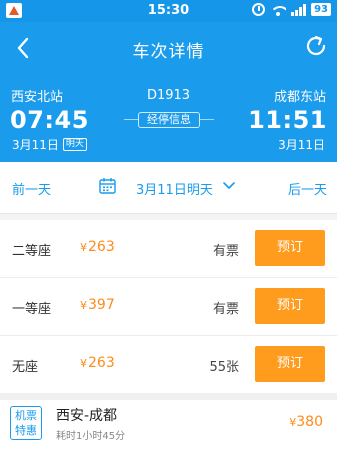 This screenshot has width=337, height=450. I want to click on prev-day-button: 前一天, so click(31, 188).